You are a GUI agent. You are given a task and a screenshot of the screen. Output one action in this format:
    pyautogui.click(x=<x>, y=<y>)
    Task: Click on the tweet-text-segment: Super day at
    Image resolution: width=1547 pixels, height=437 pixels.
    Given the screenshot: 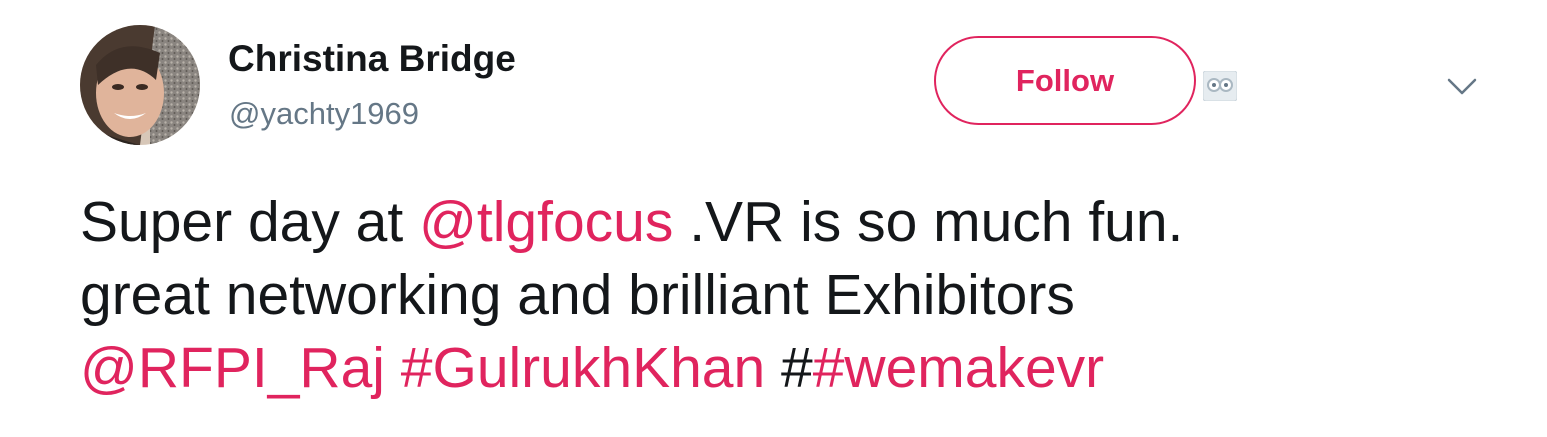 What is the action you would take?
    pyautogui.click(x=250, y=222)
    